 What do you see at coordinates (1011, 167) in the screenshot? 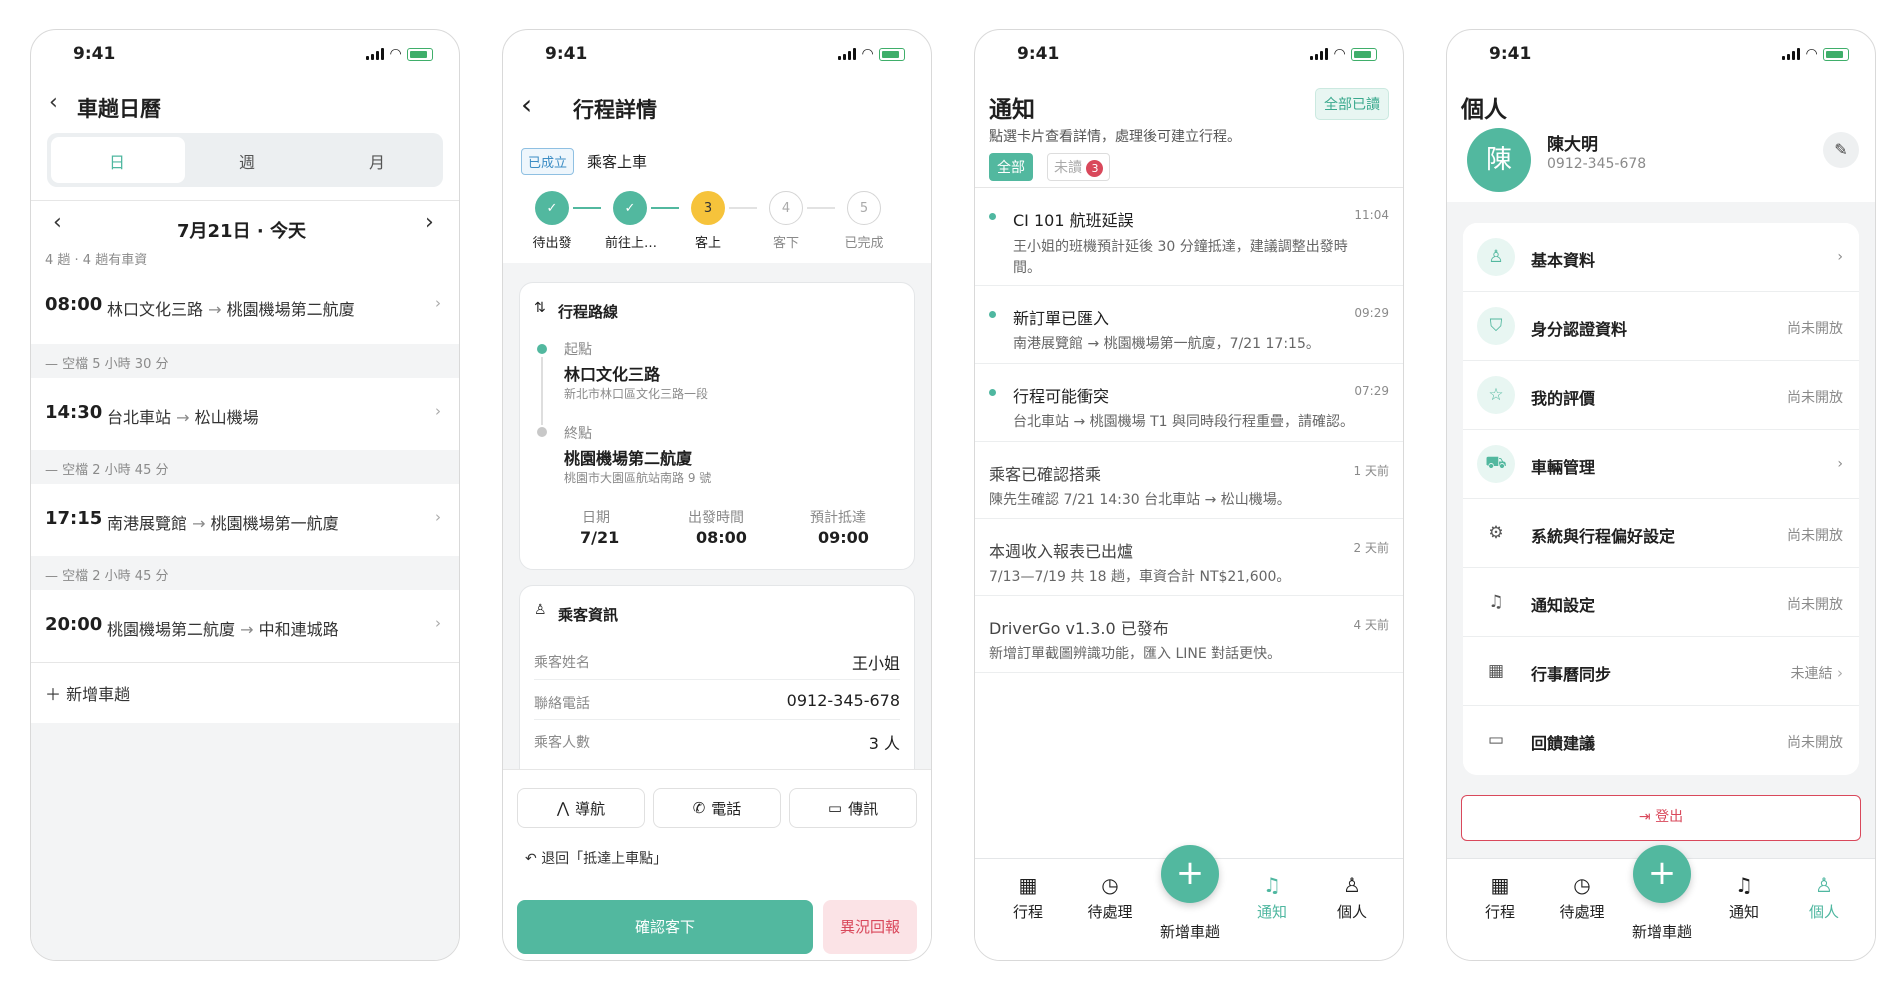
I see `filter-all: 全部` at bounding box center [1011, 167].